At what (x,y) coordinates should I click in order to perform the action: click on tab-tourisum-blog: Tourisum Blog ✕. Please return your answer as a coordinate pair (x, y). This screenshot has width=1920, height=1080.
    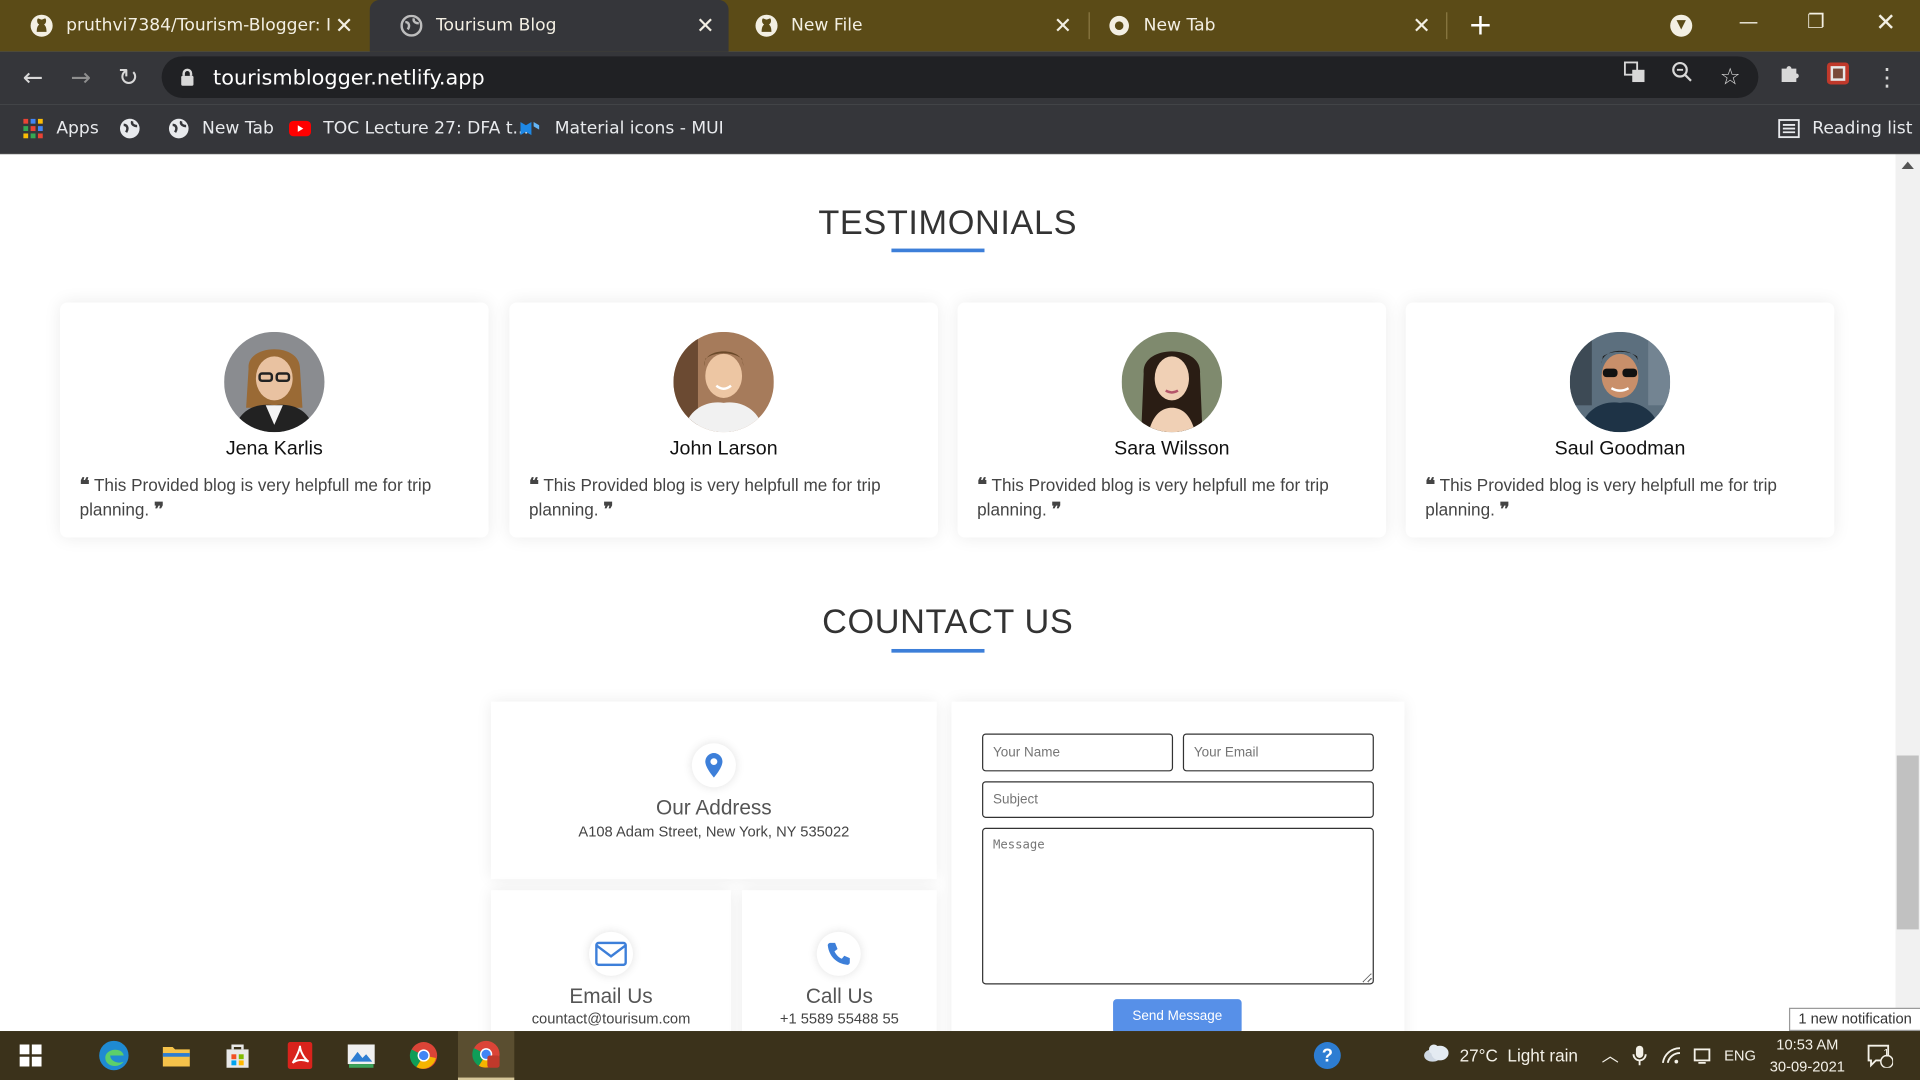
    Looking at the image, I should click on (549, 26).